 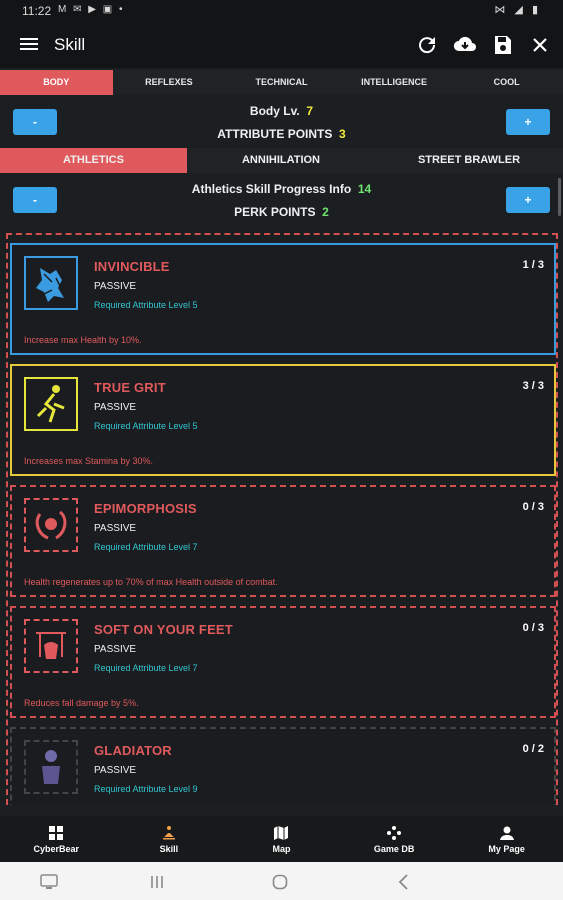 I want to click on refresh-icon, so click(x=427, y=45).